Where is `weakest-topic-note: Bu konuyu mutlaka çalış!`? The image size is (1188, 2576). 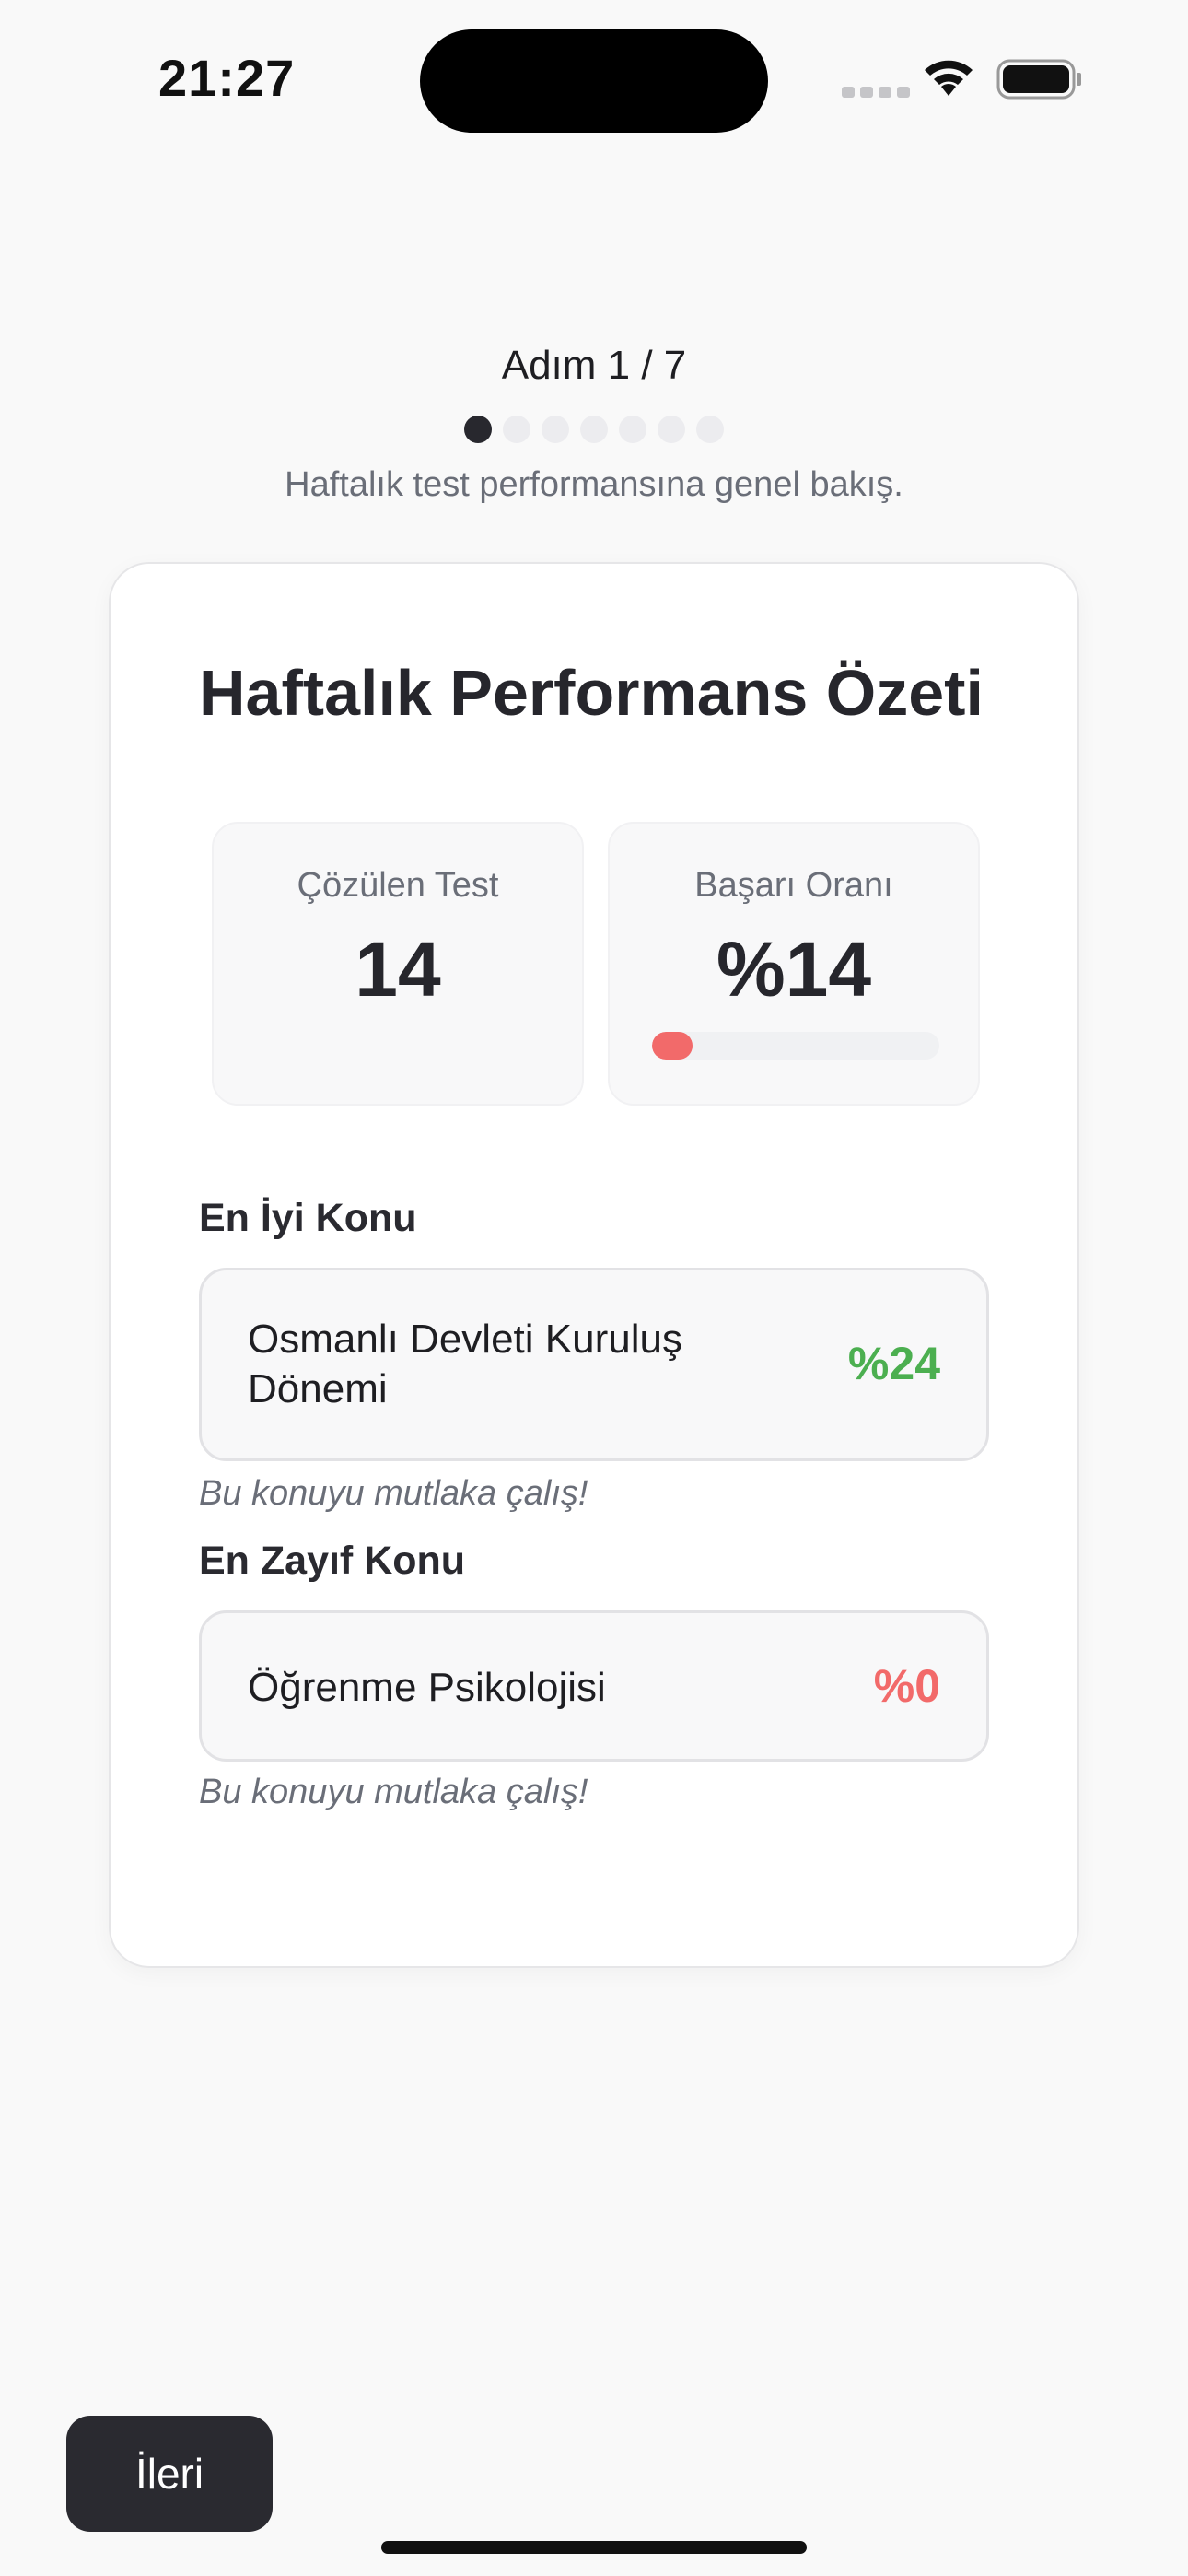 weakest-topic-note: Bu konuyu mutlaka çalış! is located at coordinates (393, 1792).